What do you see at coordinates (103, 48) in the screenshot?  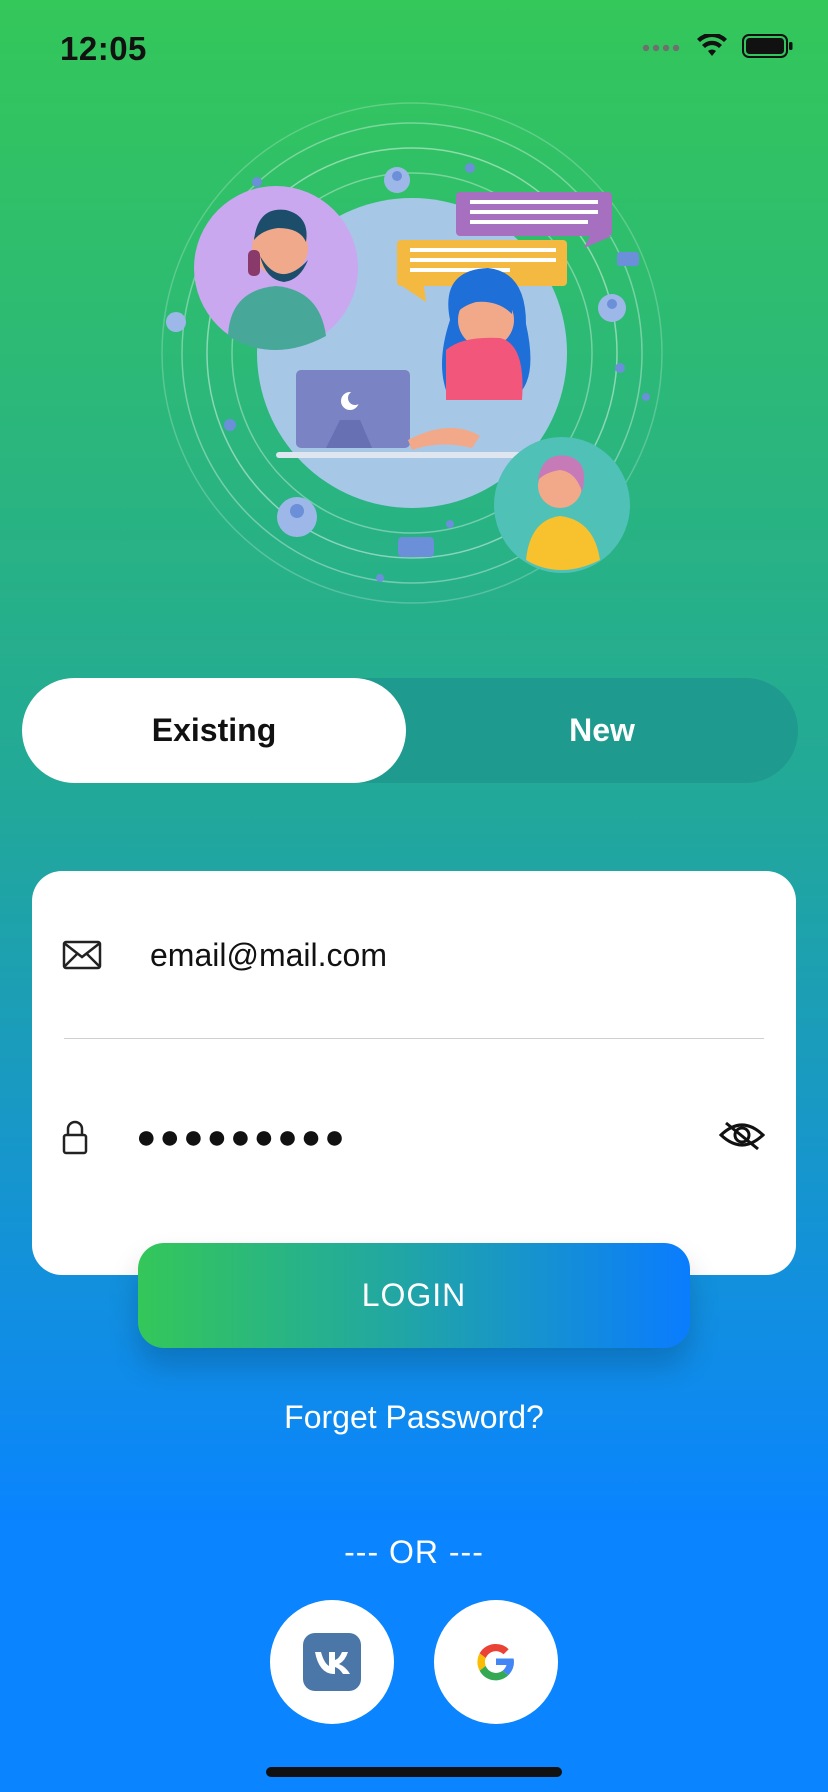 I see `status-time: 12:05` at bounding box center [103, 48].